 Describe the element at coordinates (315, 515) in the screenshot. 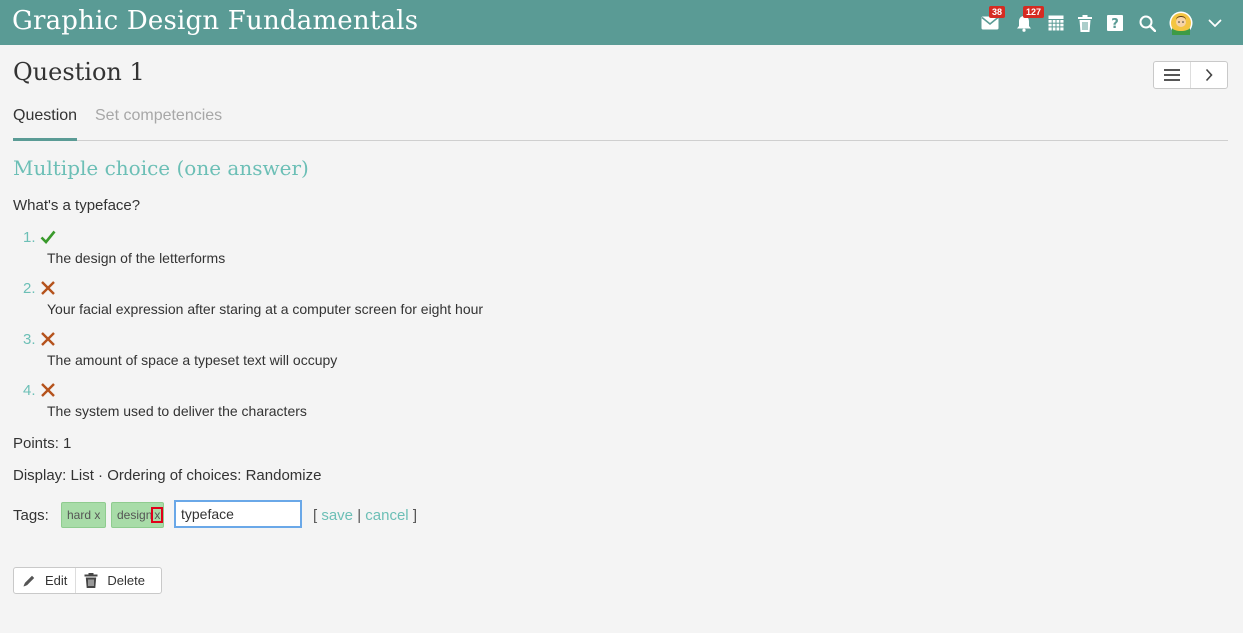

I see `open-bracket: [` at that location.